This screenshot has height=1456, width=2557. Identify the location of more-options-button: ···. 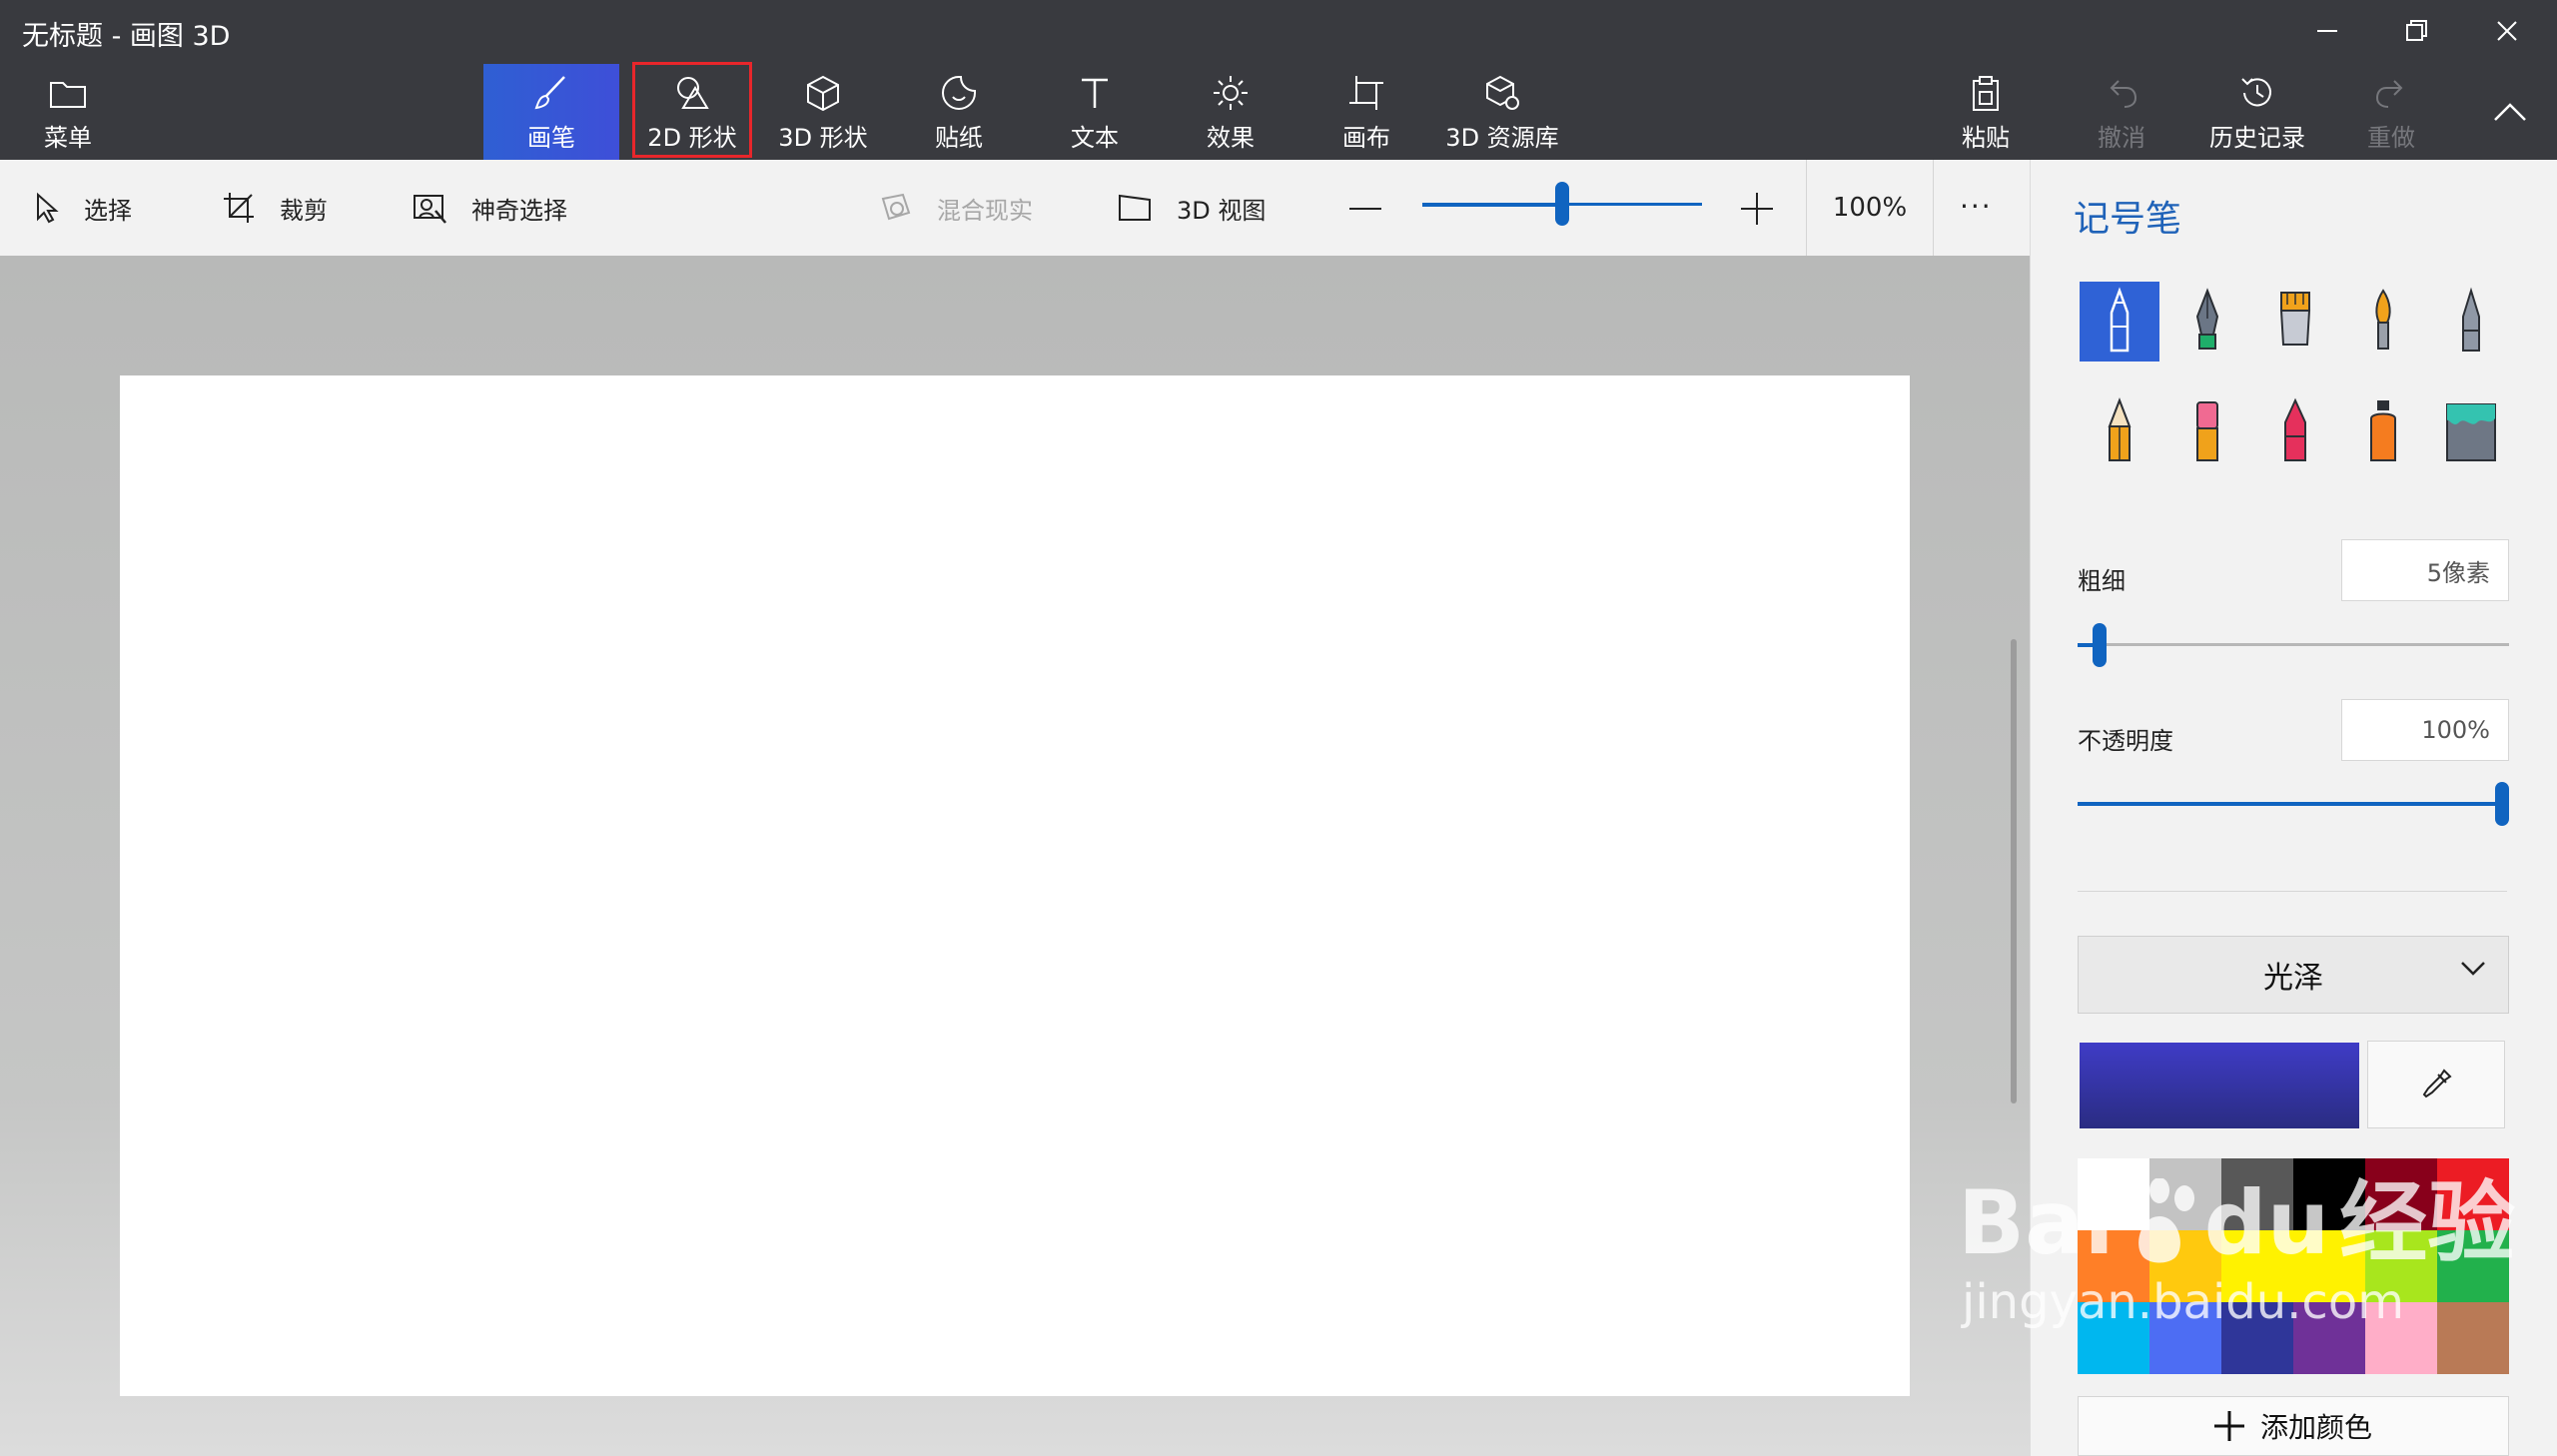
(1976, 206).